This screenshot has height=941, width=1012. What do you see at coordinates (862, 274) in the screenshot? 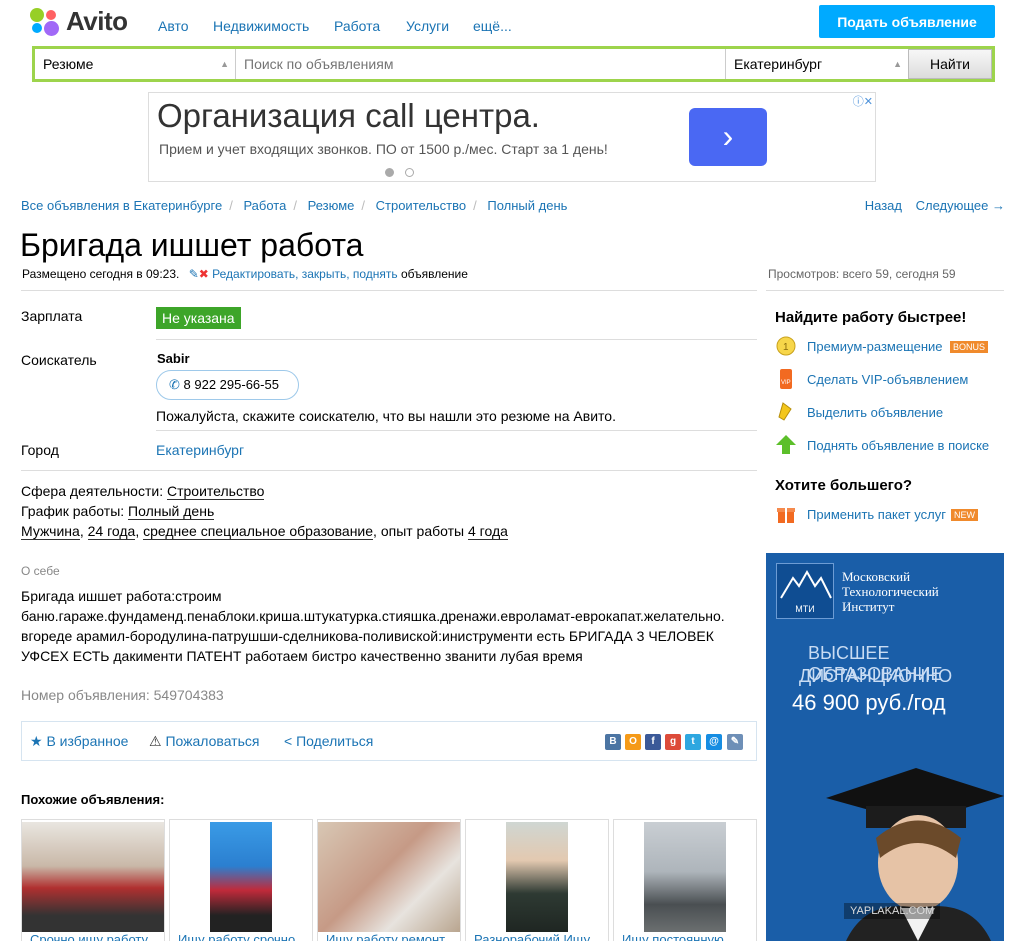
I see `view-count: Просмотров: всего 59, сегодня 59` at bounding box center [862, 274].